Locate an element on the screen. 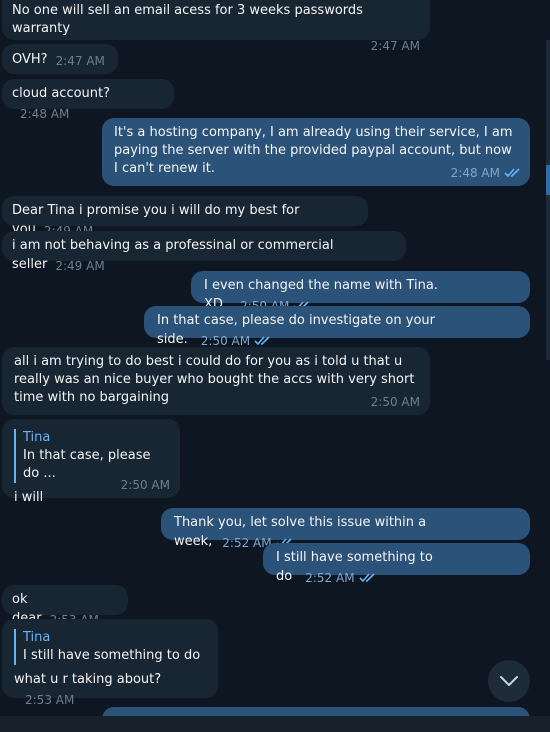 The width and height of the screenshot is (550, 732). message-text: i will is located at coordinates (29, 497).